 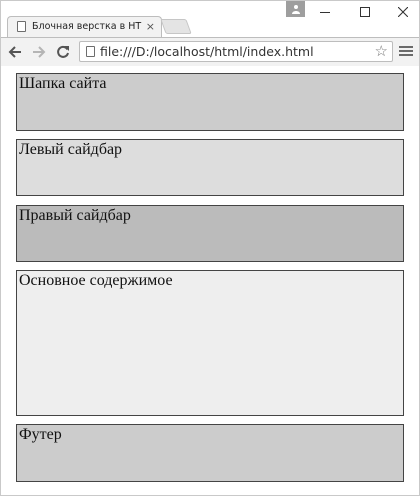 I want to click on minimize-button, so click(x=325, y=12).